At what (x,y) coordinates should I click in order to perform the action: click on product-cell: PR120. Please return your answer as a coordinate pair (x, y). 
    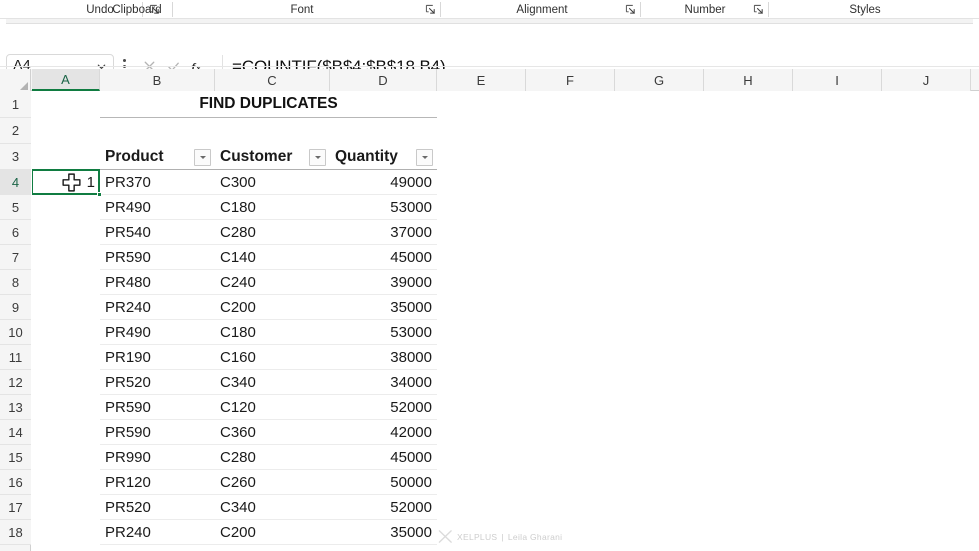
    Looking at the image, I should click on (157, 482).